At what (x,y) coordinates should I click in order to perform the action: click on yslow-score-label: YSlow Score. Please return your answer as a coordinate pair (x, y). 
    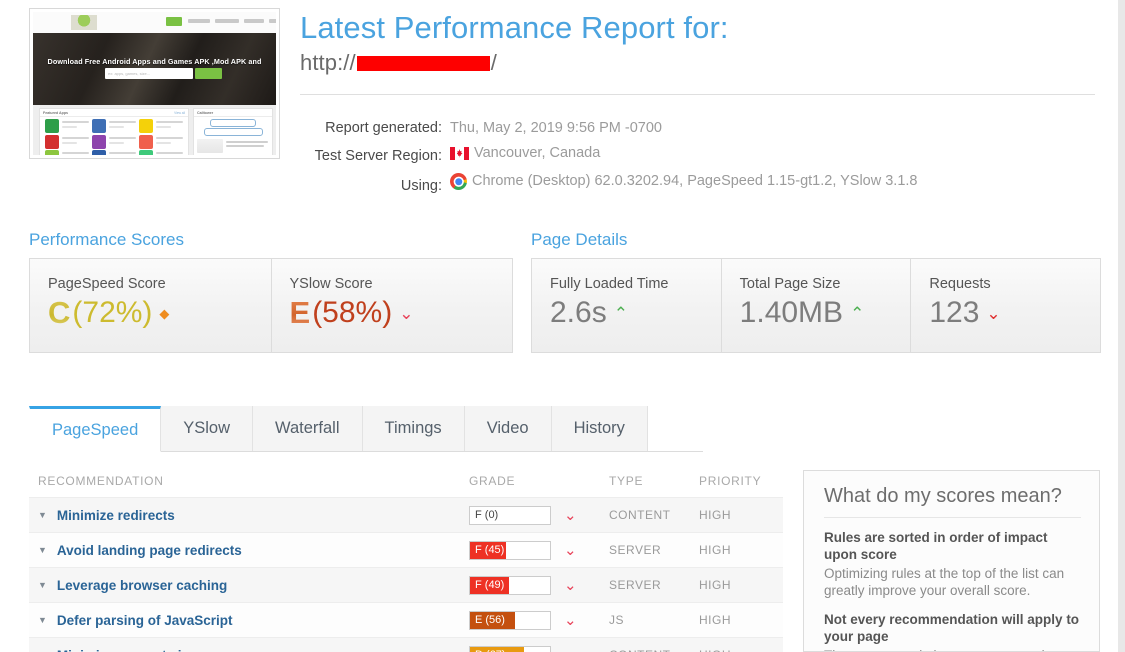
    Looking at the image, I should click on (331, 284).